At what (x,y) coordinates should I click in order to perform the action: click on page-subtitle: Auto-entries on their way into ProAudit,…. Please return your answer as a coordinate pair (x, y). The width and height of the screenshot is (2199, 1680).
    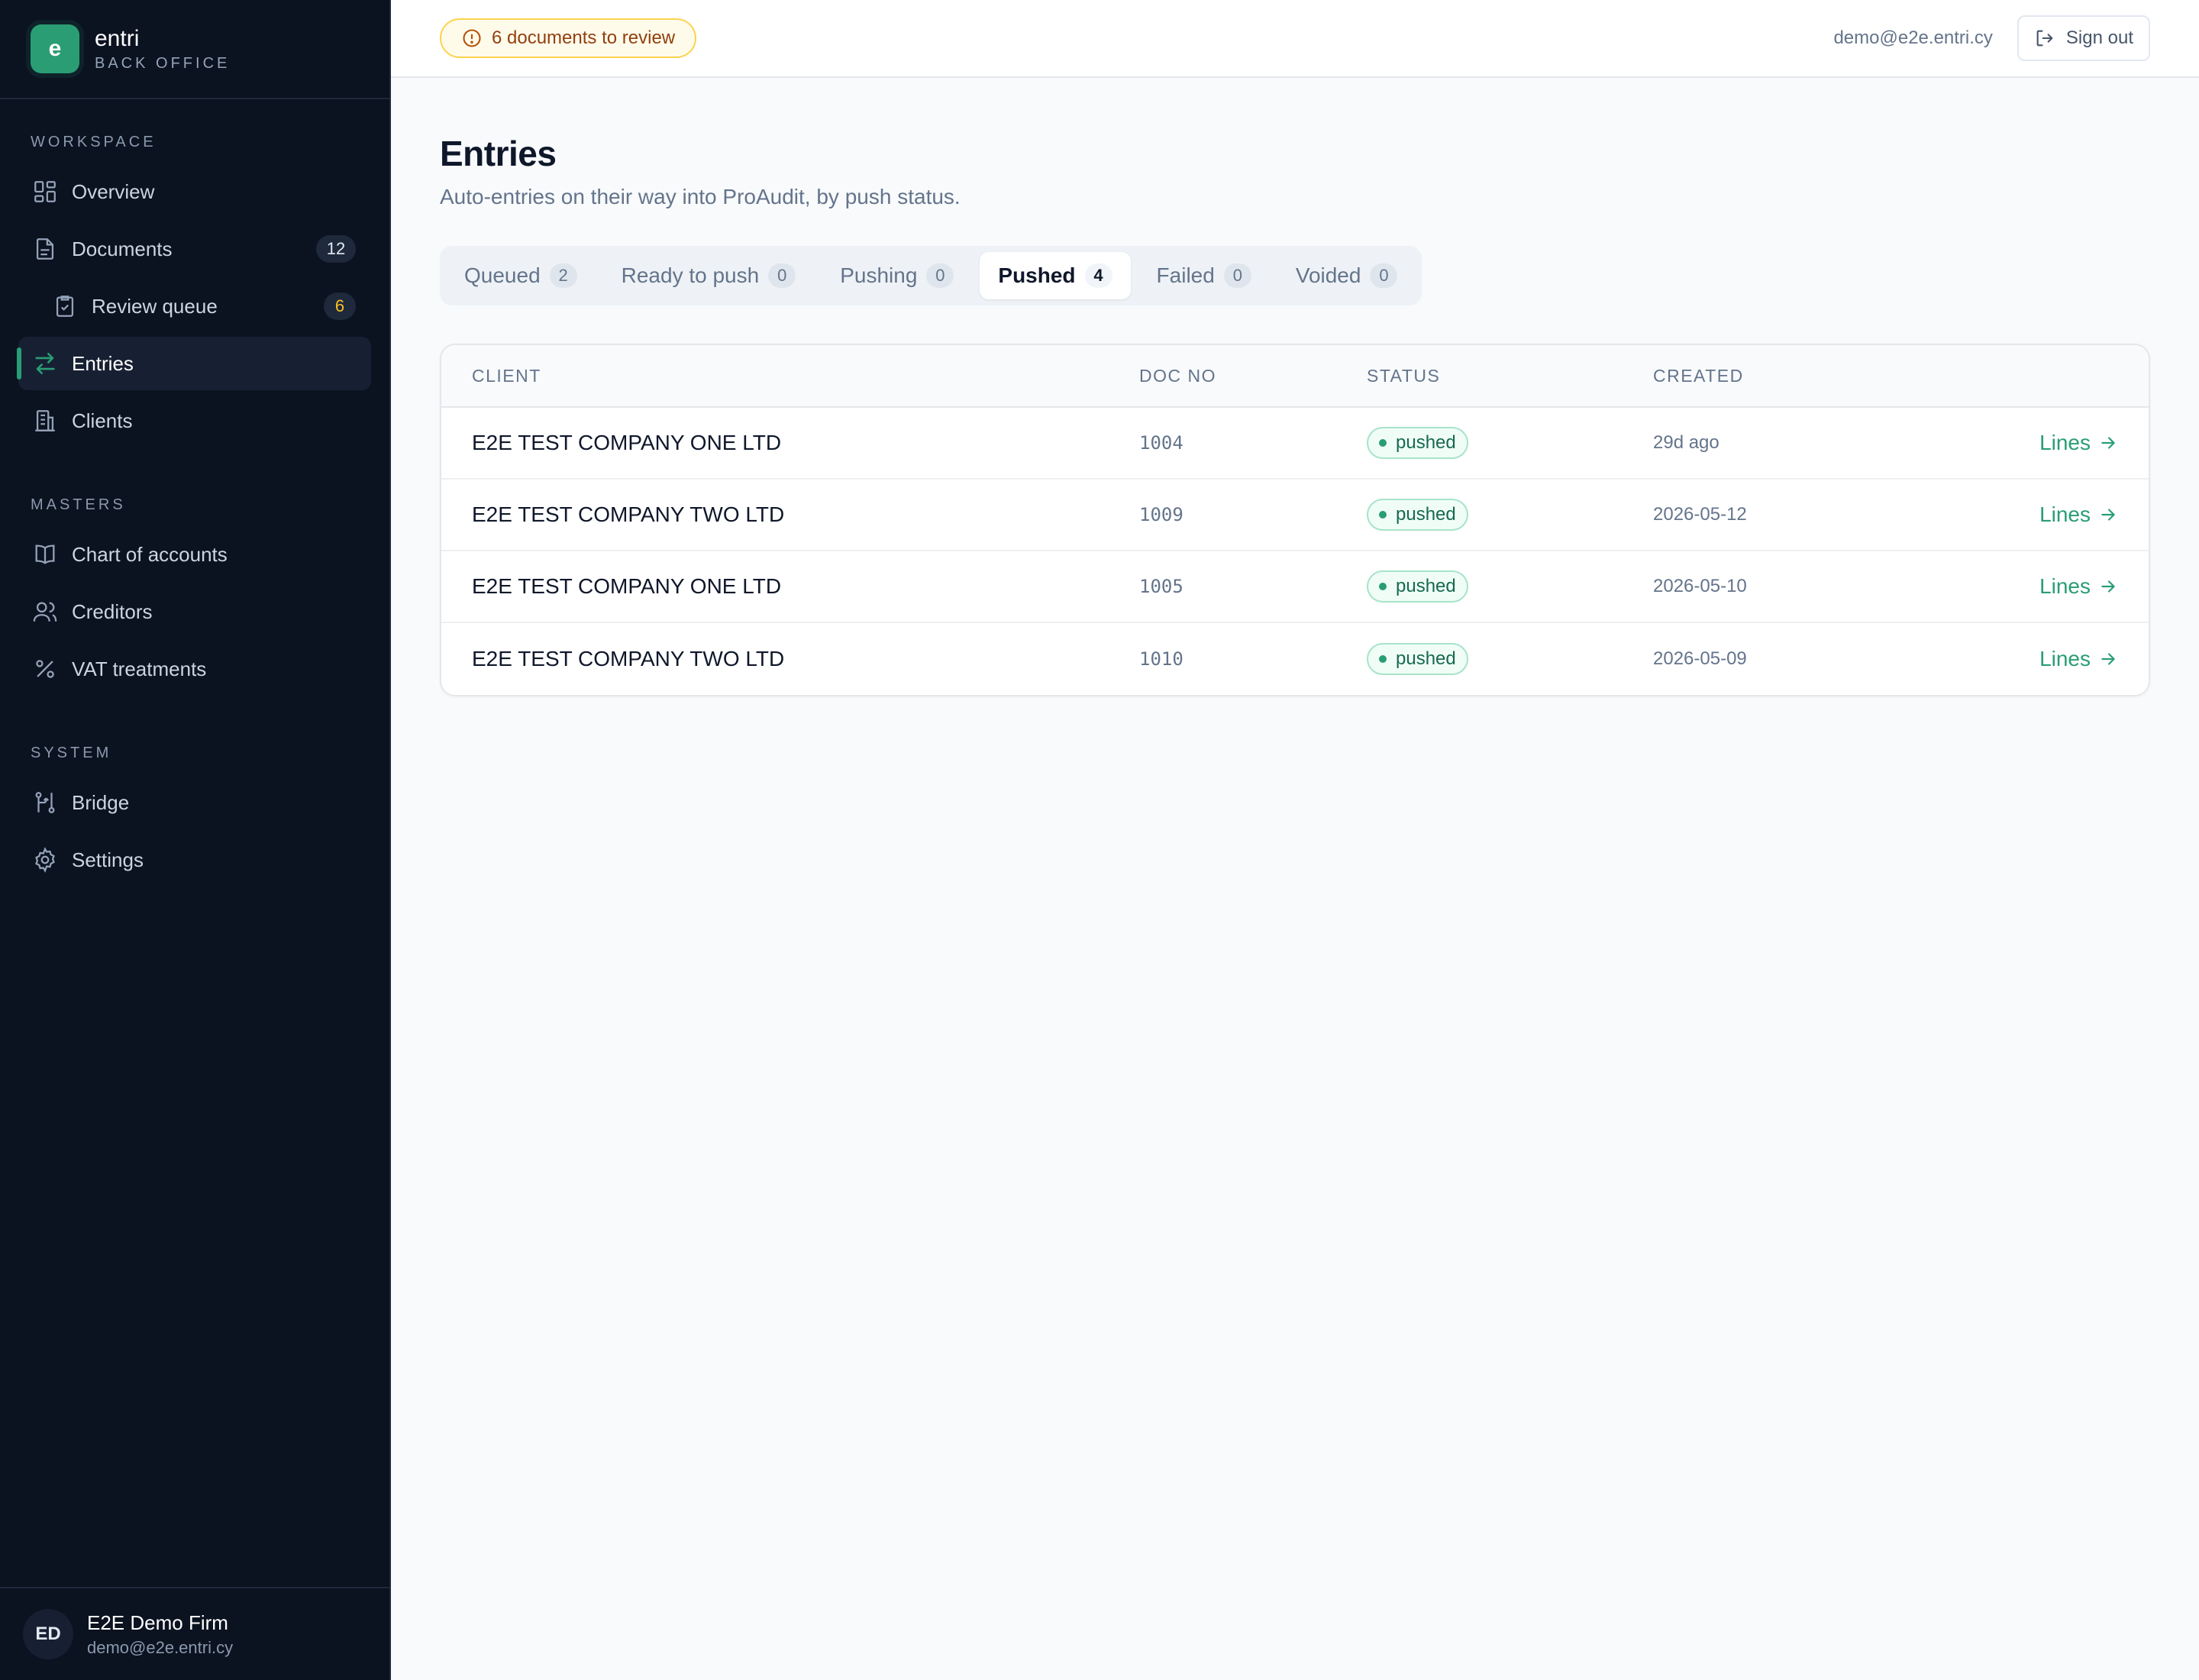
    Looking at the image, I should click on (701, 196).